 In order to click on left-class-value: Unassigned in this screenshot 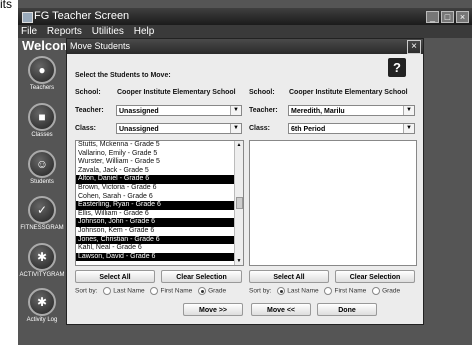, I will do `click(139, 129)`.